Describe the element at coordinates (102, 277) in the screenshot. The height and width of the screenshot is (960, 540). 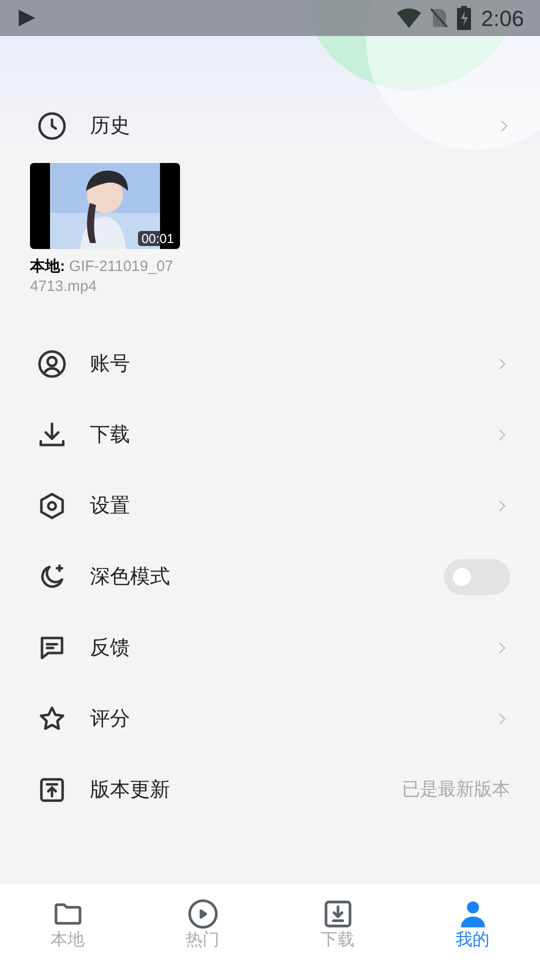
I see `video-caption: 本地: GIF-211019_074713.mp4` at that location.